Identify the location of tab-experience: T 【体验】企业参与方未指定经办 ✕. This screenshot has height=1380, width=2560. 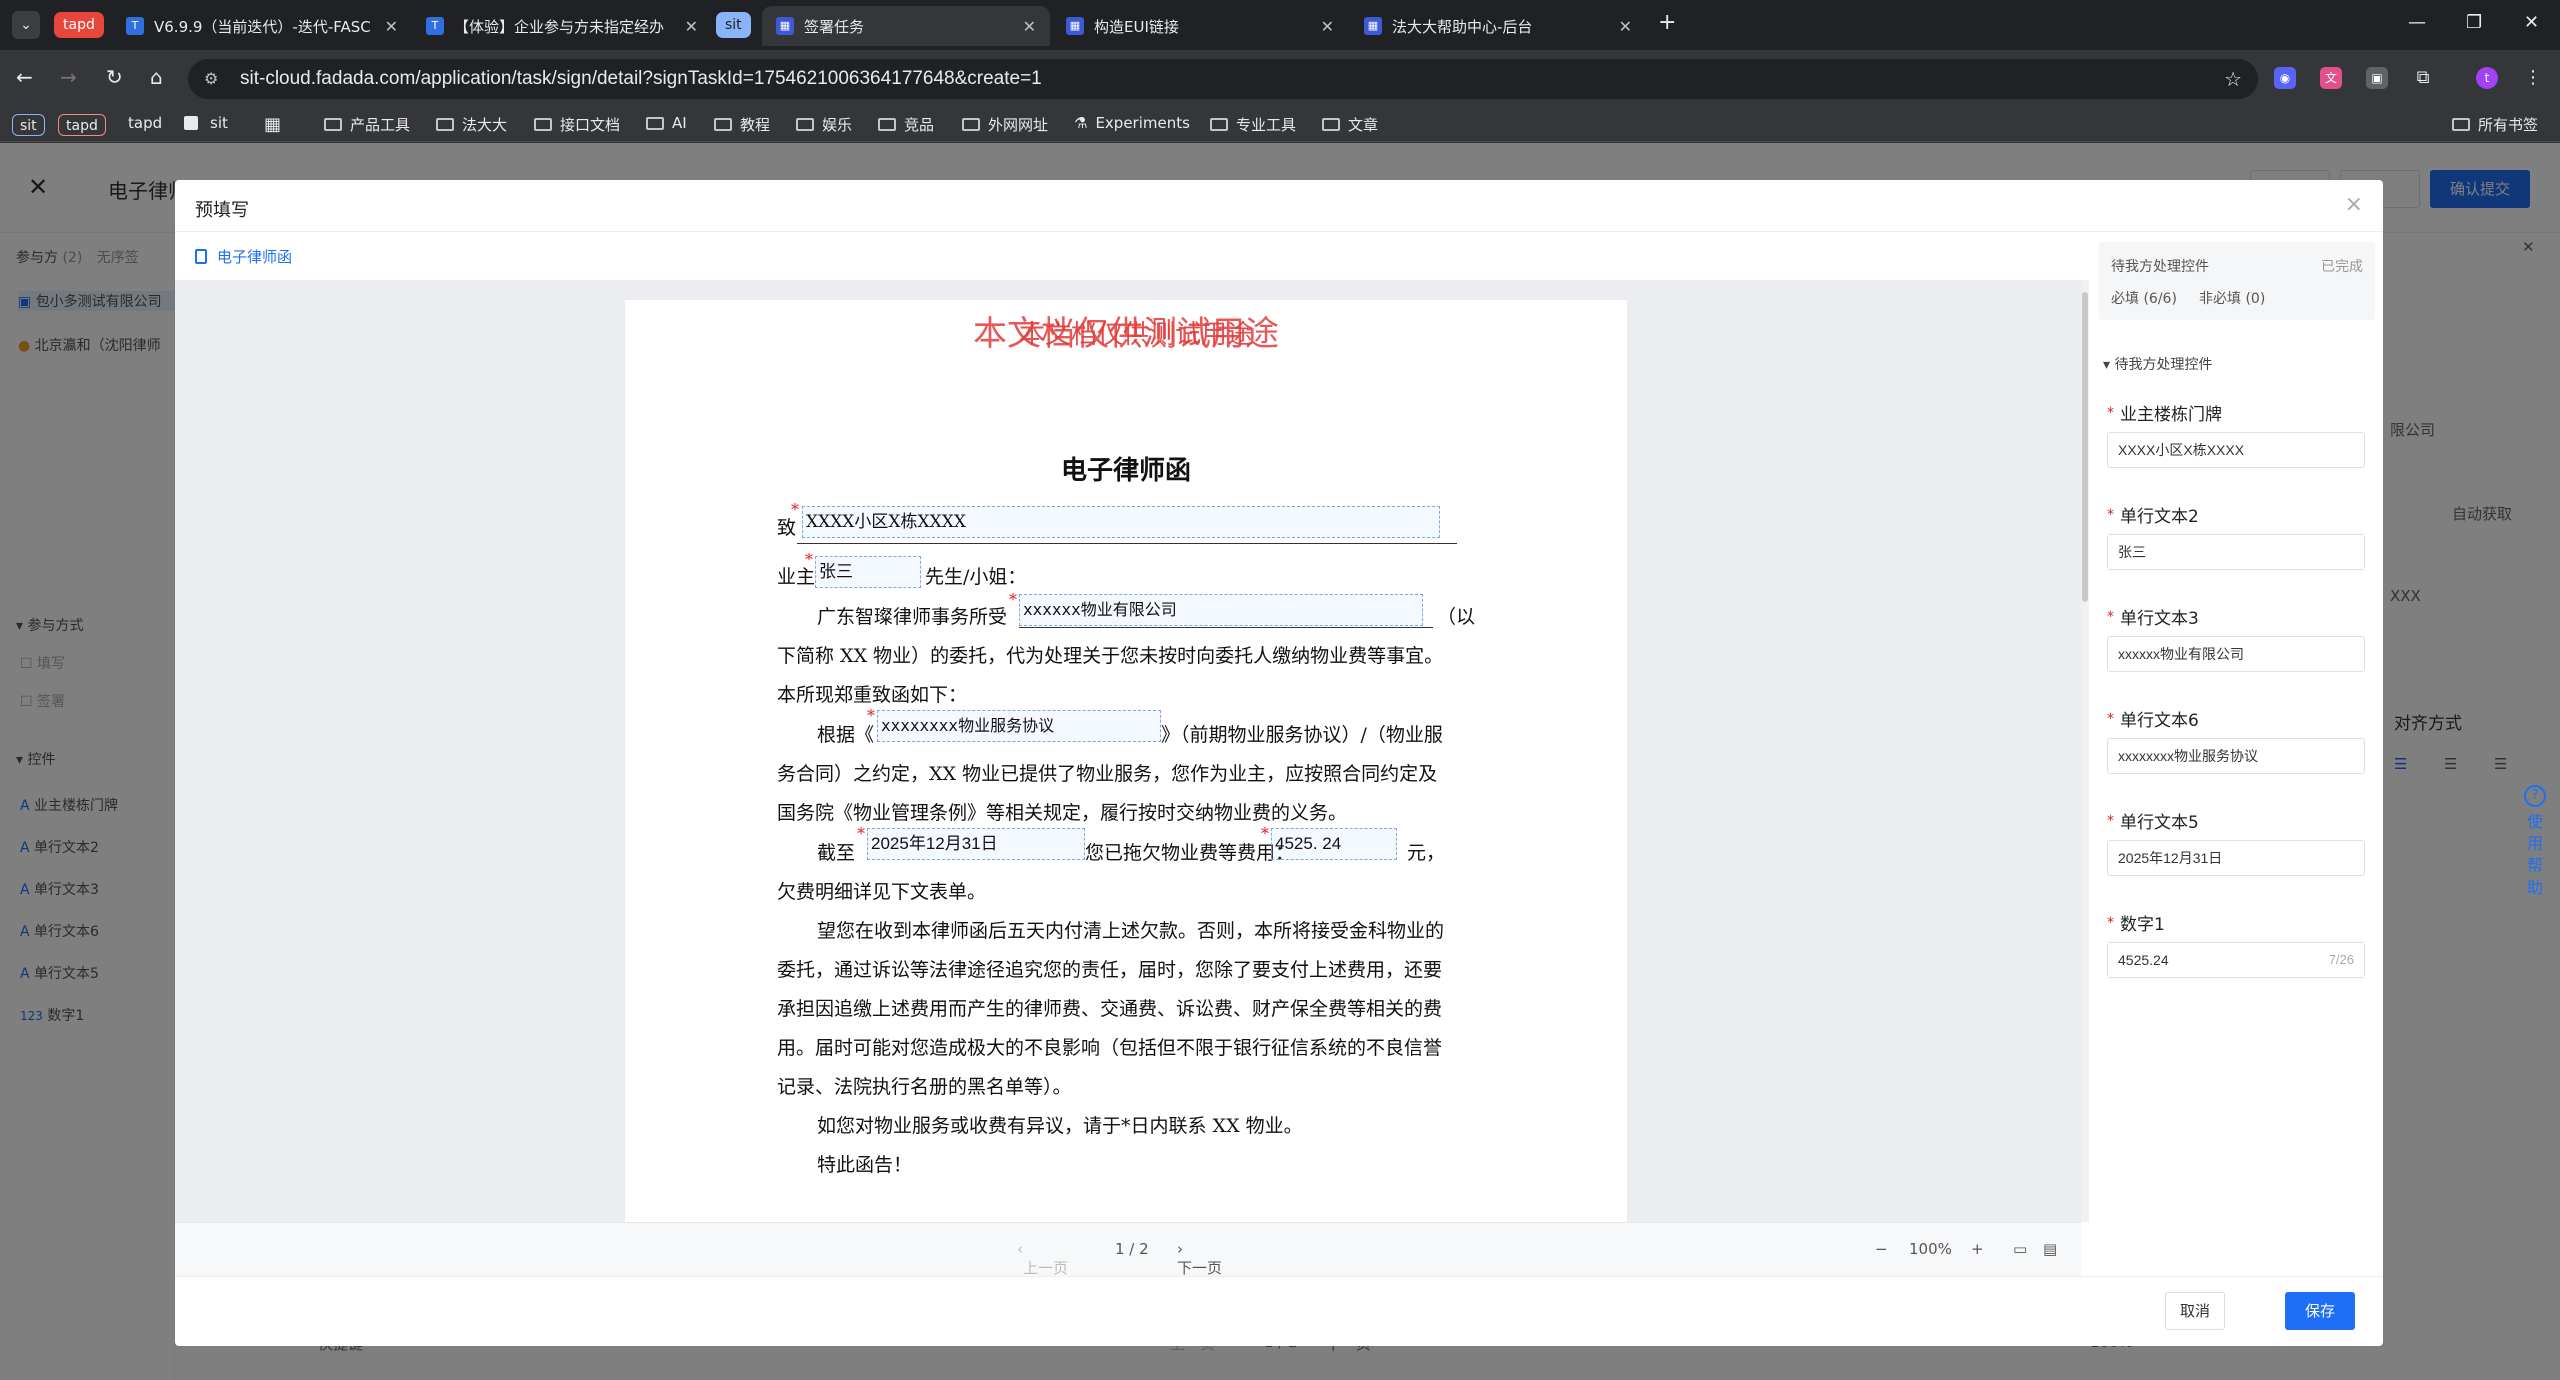
(562, 26).